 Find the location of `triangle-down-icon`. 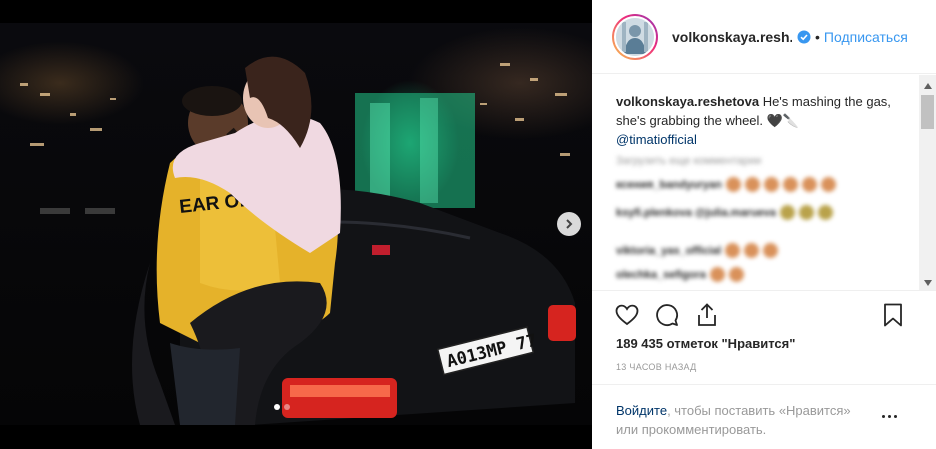

triangle-down-icon is located at coordinates (927, 282).